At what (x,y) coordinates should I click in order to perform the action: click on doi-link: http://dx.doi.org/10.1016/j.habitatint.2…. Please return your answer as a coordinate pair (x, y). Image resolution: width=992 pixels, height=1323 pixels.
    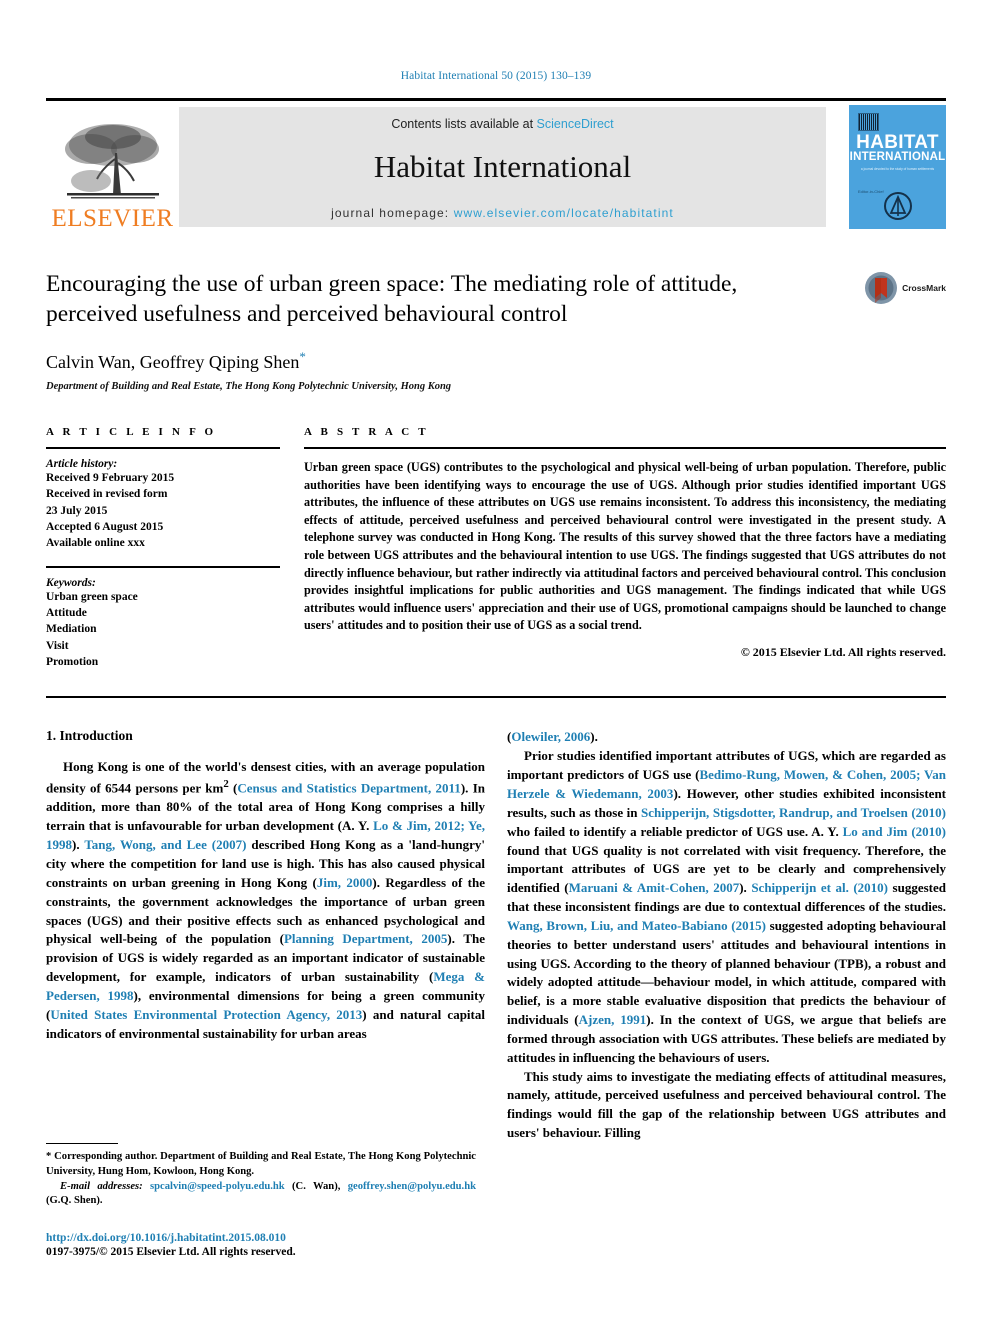
    Looking at the image, I should click on (261, 1238).